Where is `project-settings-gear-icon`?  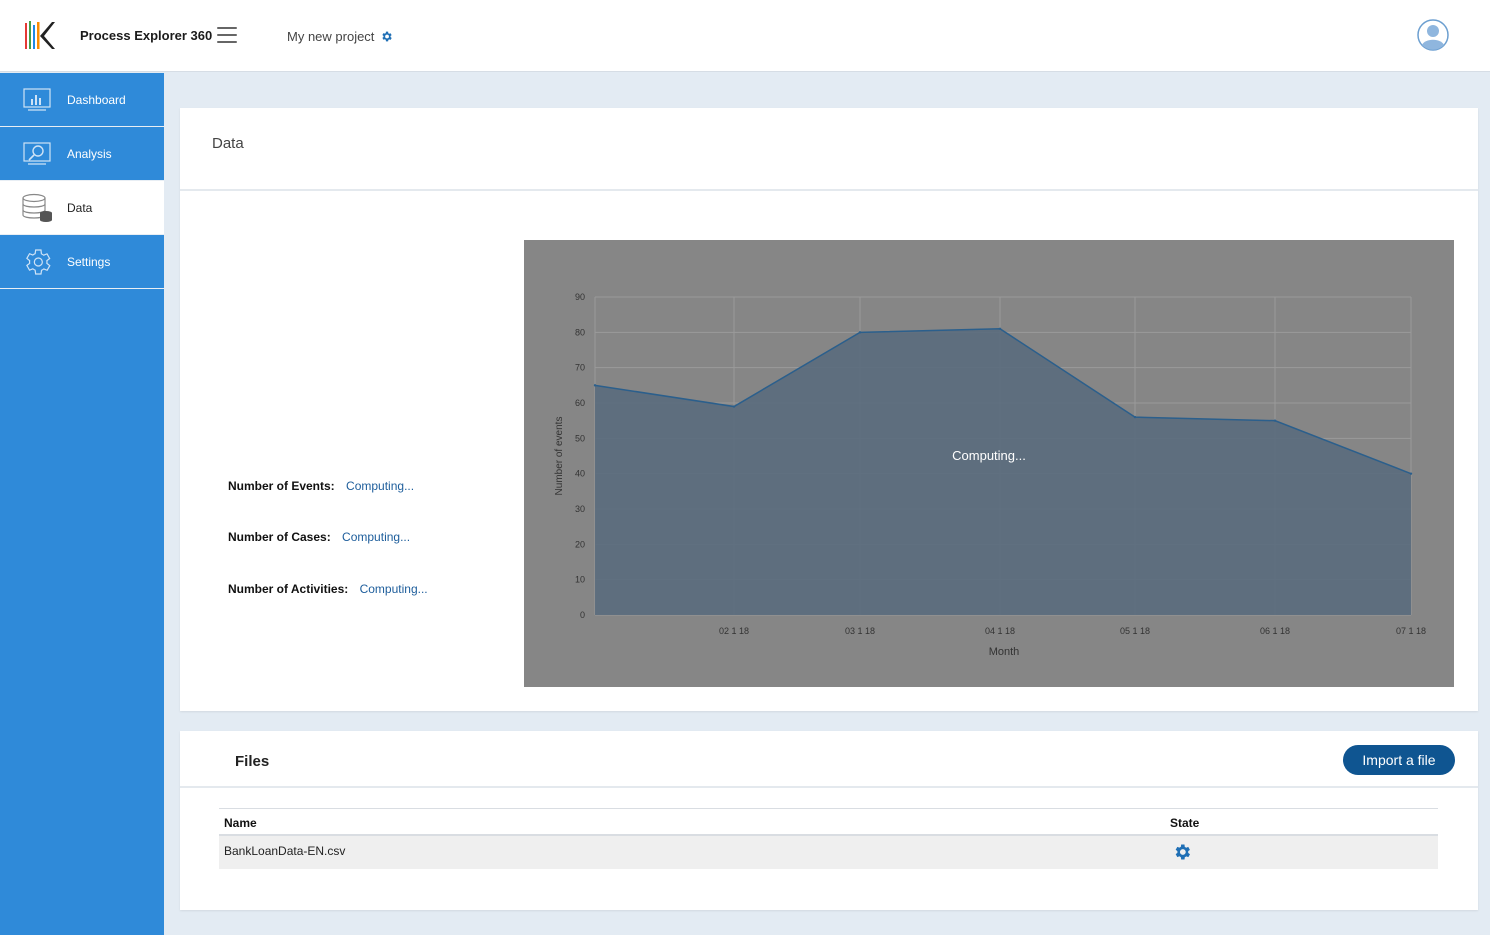 project-settings-gear-icon is located at coordinates (386, 36).